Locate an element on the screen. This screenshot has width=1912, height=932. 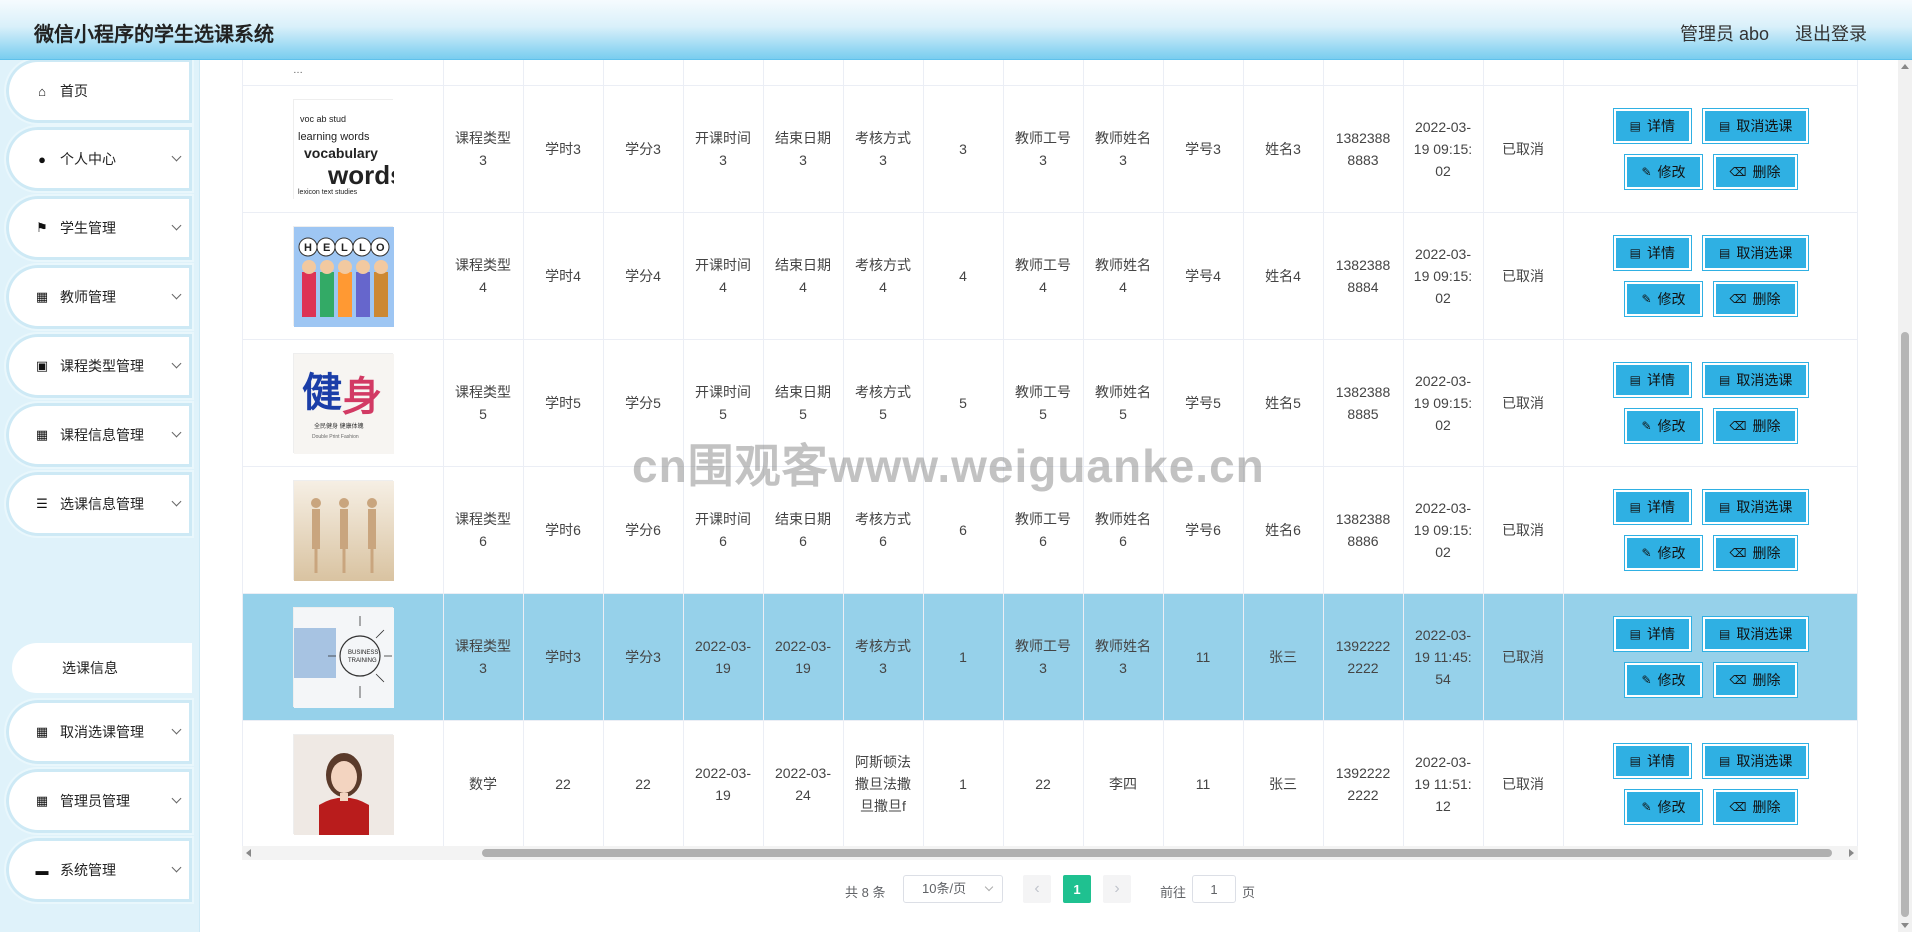
scroll-up-icon is located at coordinates (1905, 66).